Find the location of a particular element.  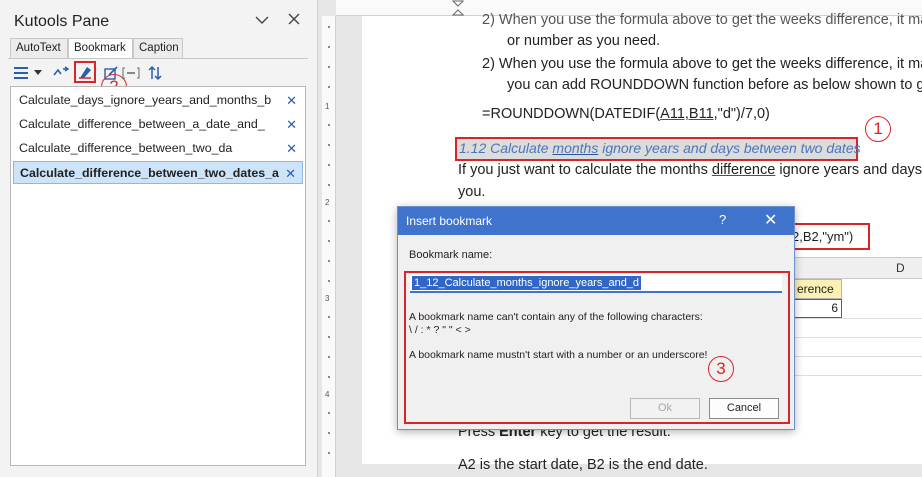

sheet-header-cell: erence is located at coordinates (818, 289).